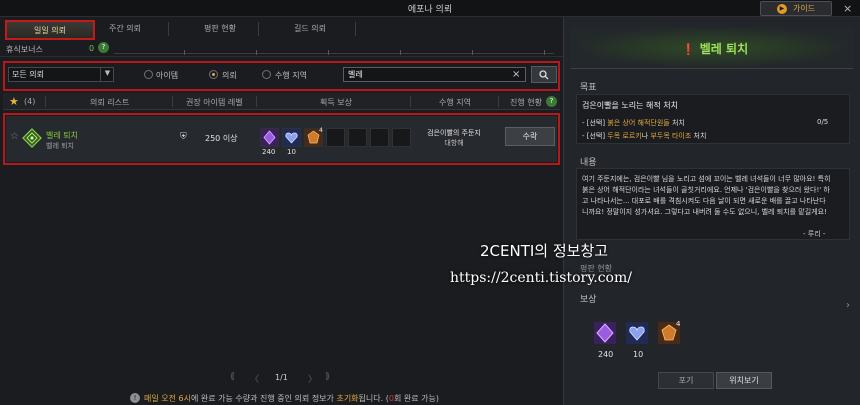  Describe the element at coordinates (220, 30) in the screenshot. I see `tab-reputation: 평판 현황` at that location.